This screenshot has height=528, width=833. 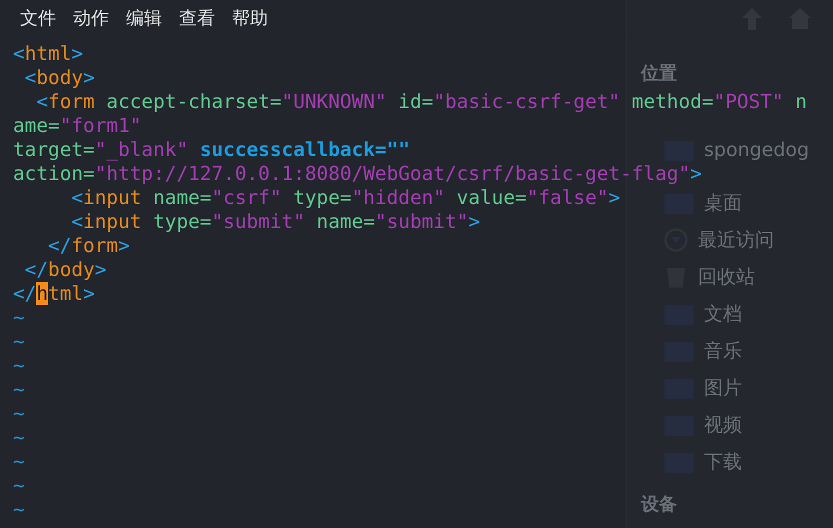 I want to click on sidebar-item: 桌面, so click(x=703, y=203).